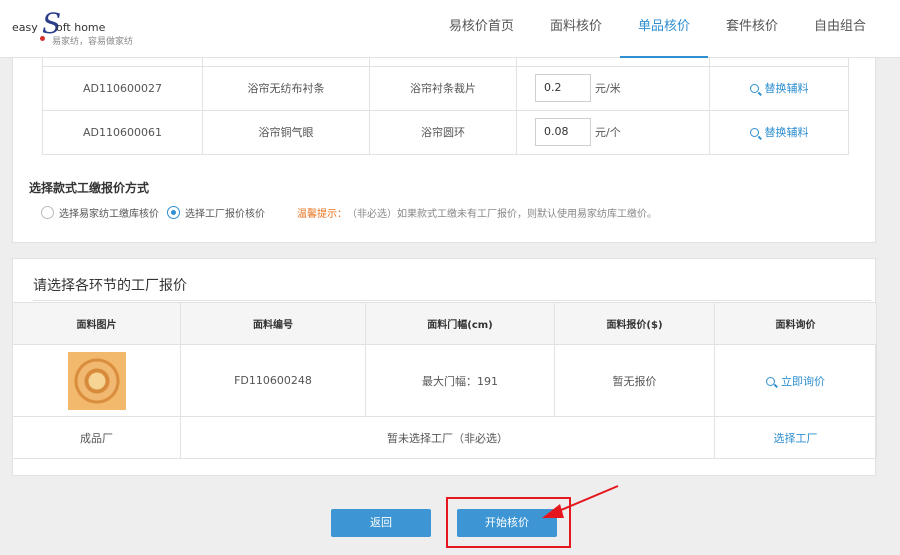  I want to click on divider, so click(452, 300).